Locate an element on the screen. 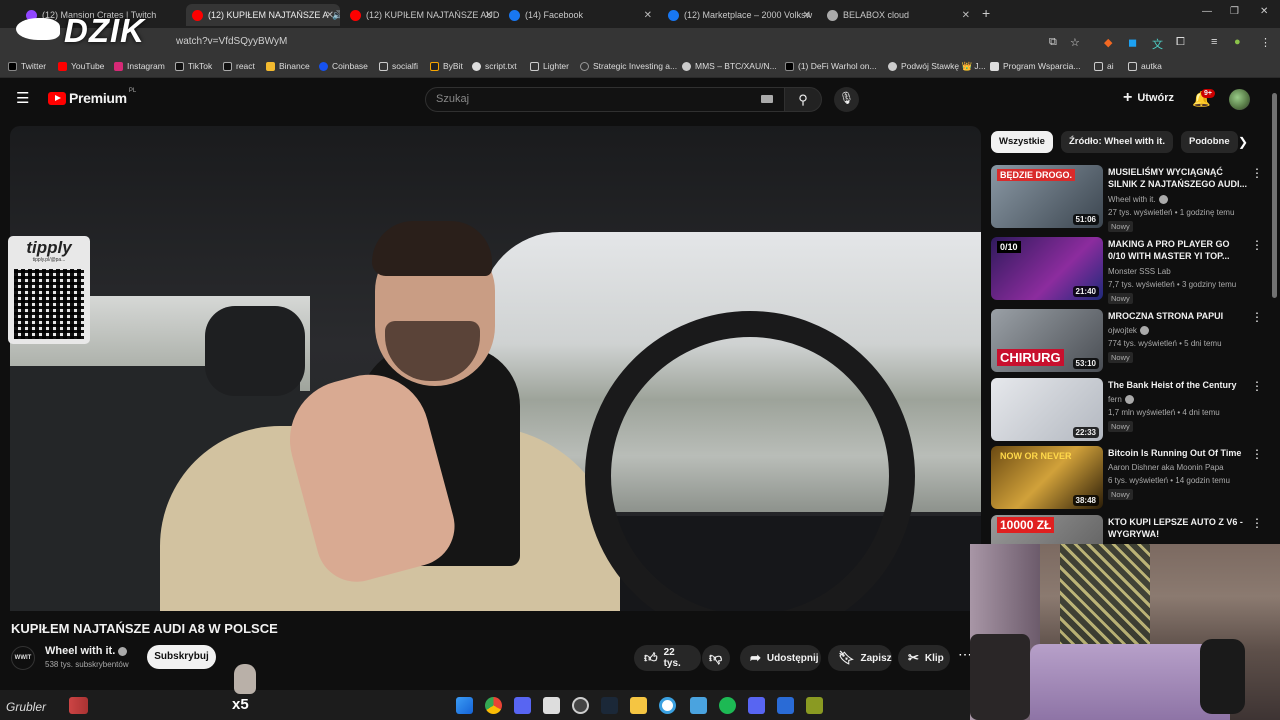 This screenshot has width=1280, height=720. bookmark-item: ByBit is located at coordinates (446, 66).